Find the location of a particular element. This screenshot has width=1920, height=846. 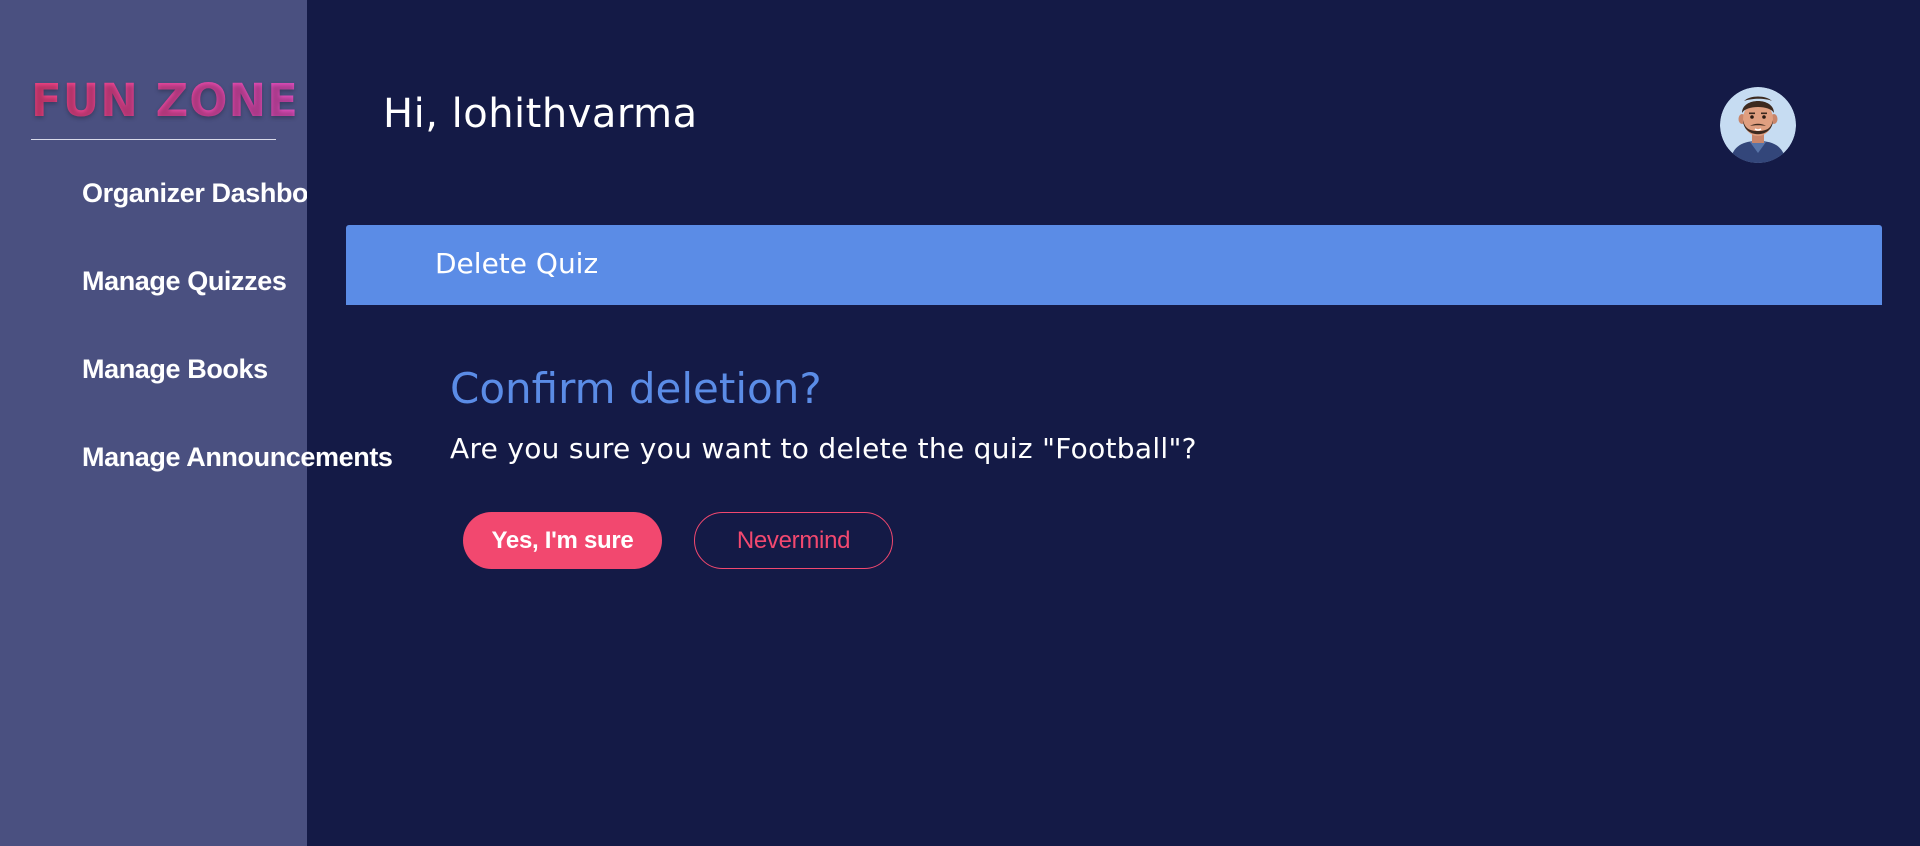

greeting-text: Hi, lohithvarma is located at coordinates (540, 114).